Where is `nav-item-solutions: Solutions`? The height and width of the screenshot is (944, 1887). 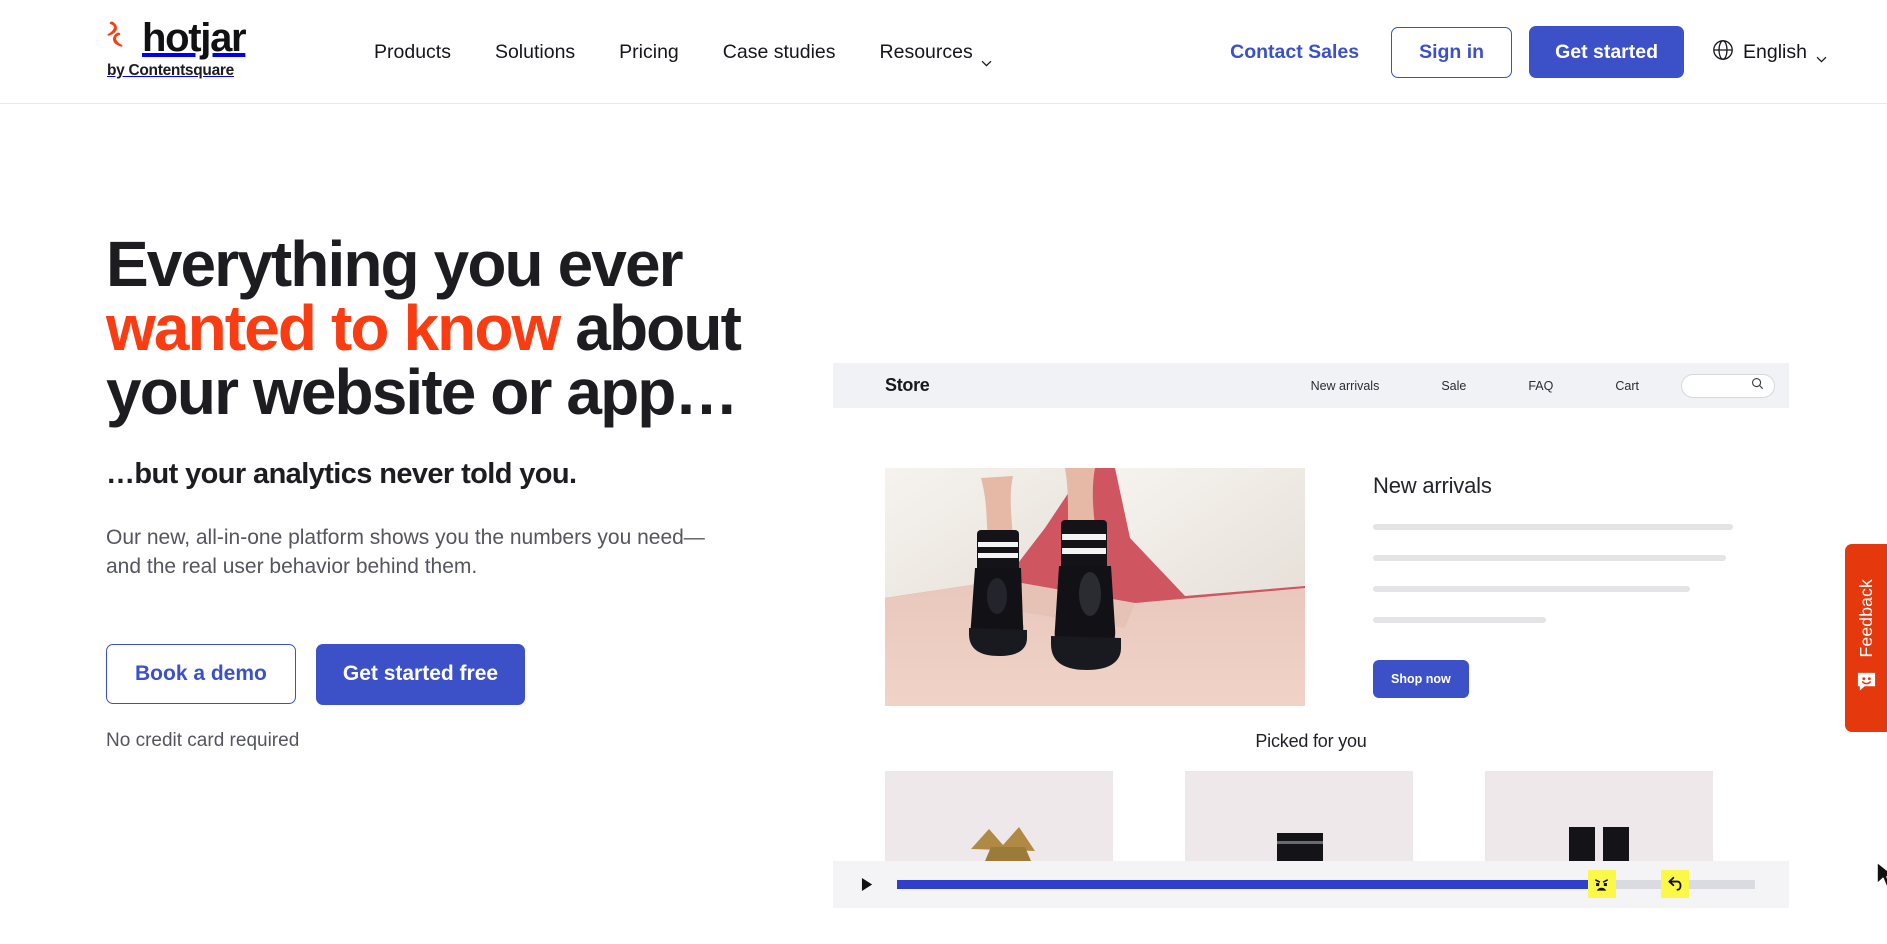 nav-item-solutions: Solutions is located at coordinates (535, 52).